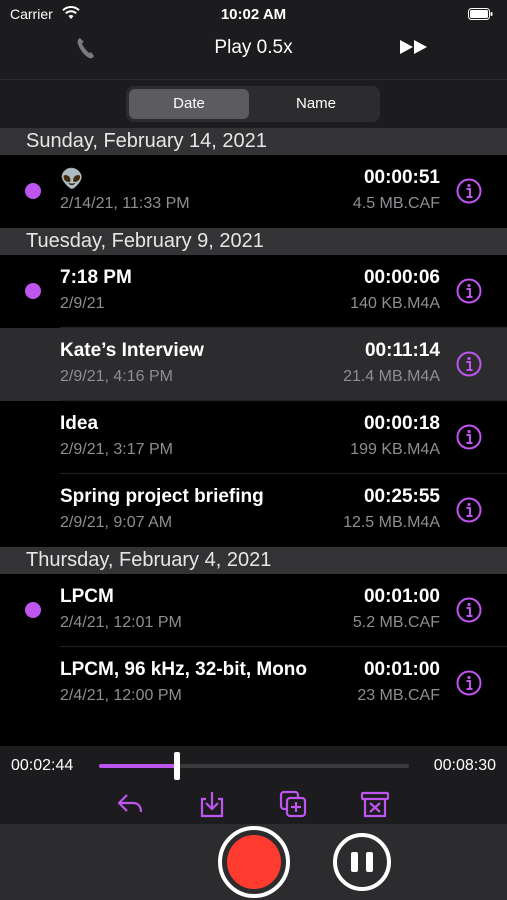  Describe the element at coordinates (253, 610) in the screenshot. I see `recording-row: LPCM 2/4/21, 12:01 PM 00:01:00 5.2 MB.CAF` at that location.